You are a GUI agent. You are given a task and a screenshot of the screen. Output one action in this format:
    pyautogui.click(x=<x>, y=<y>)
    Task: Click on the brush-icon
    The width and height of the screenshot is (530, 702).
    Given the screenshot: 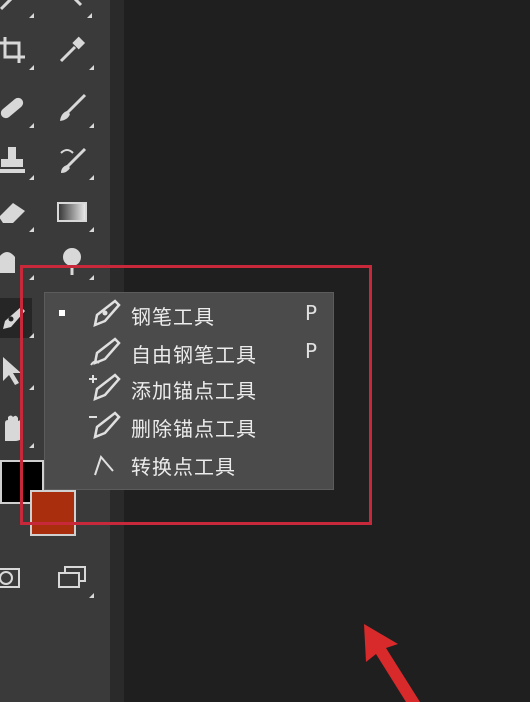 What is the action you would take?
    pyautogui.click(x=73, y=108)
    